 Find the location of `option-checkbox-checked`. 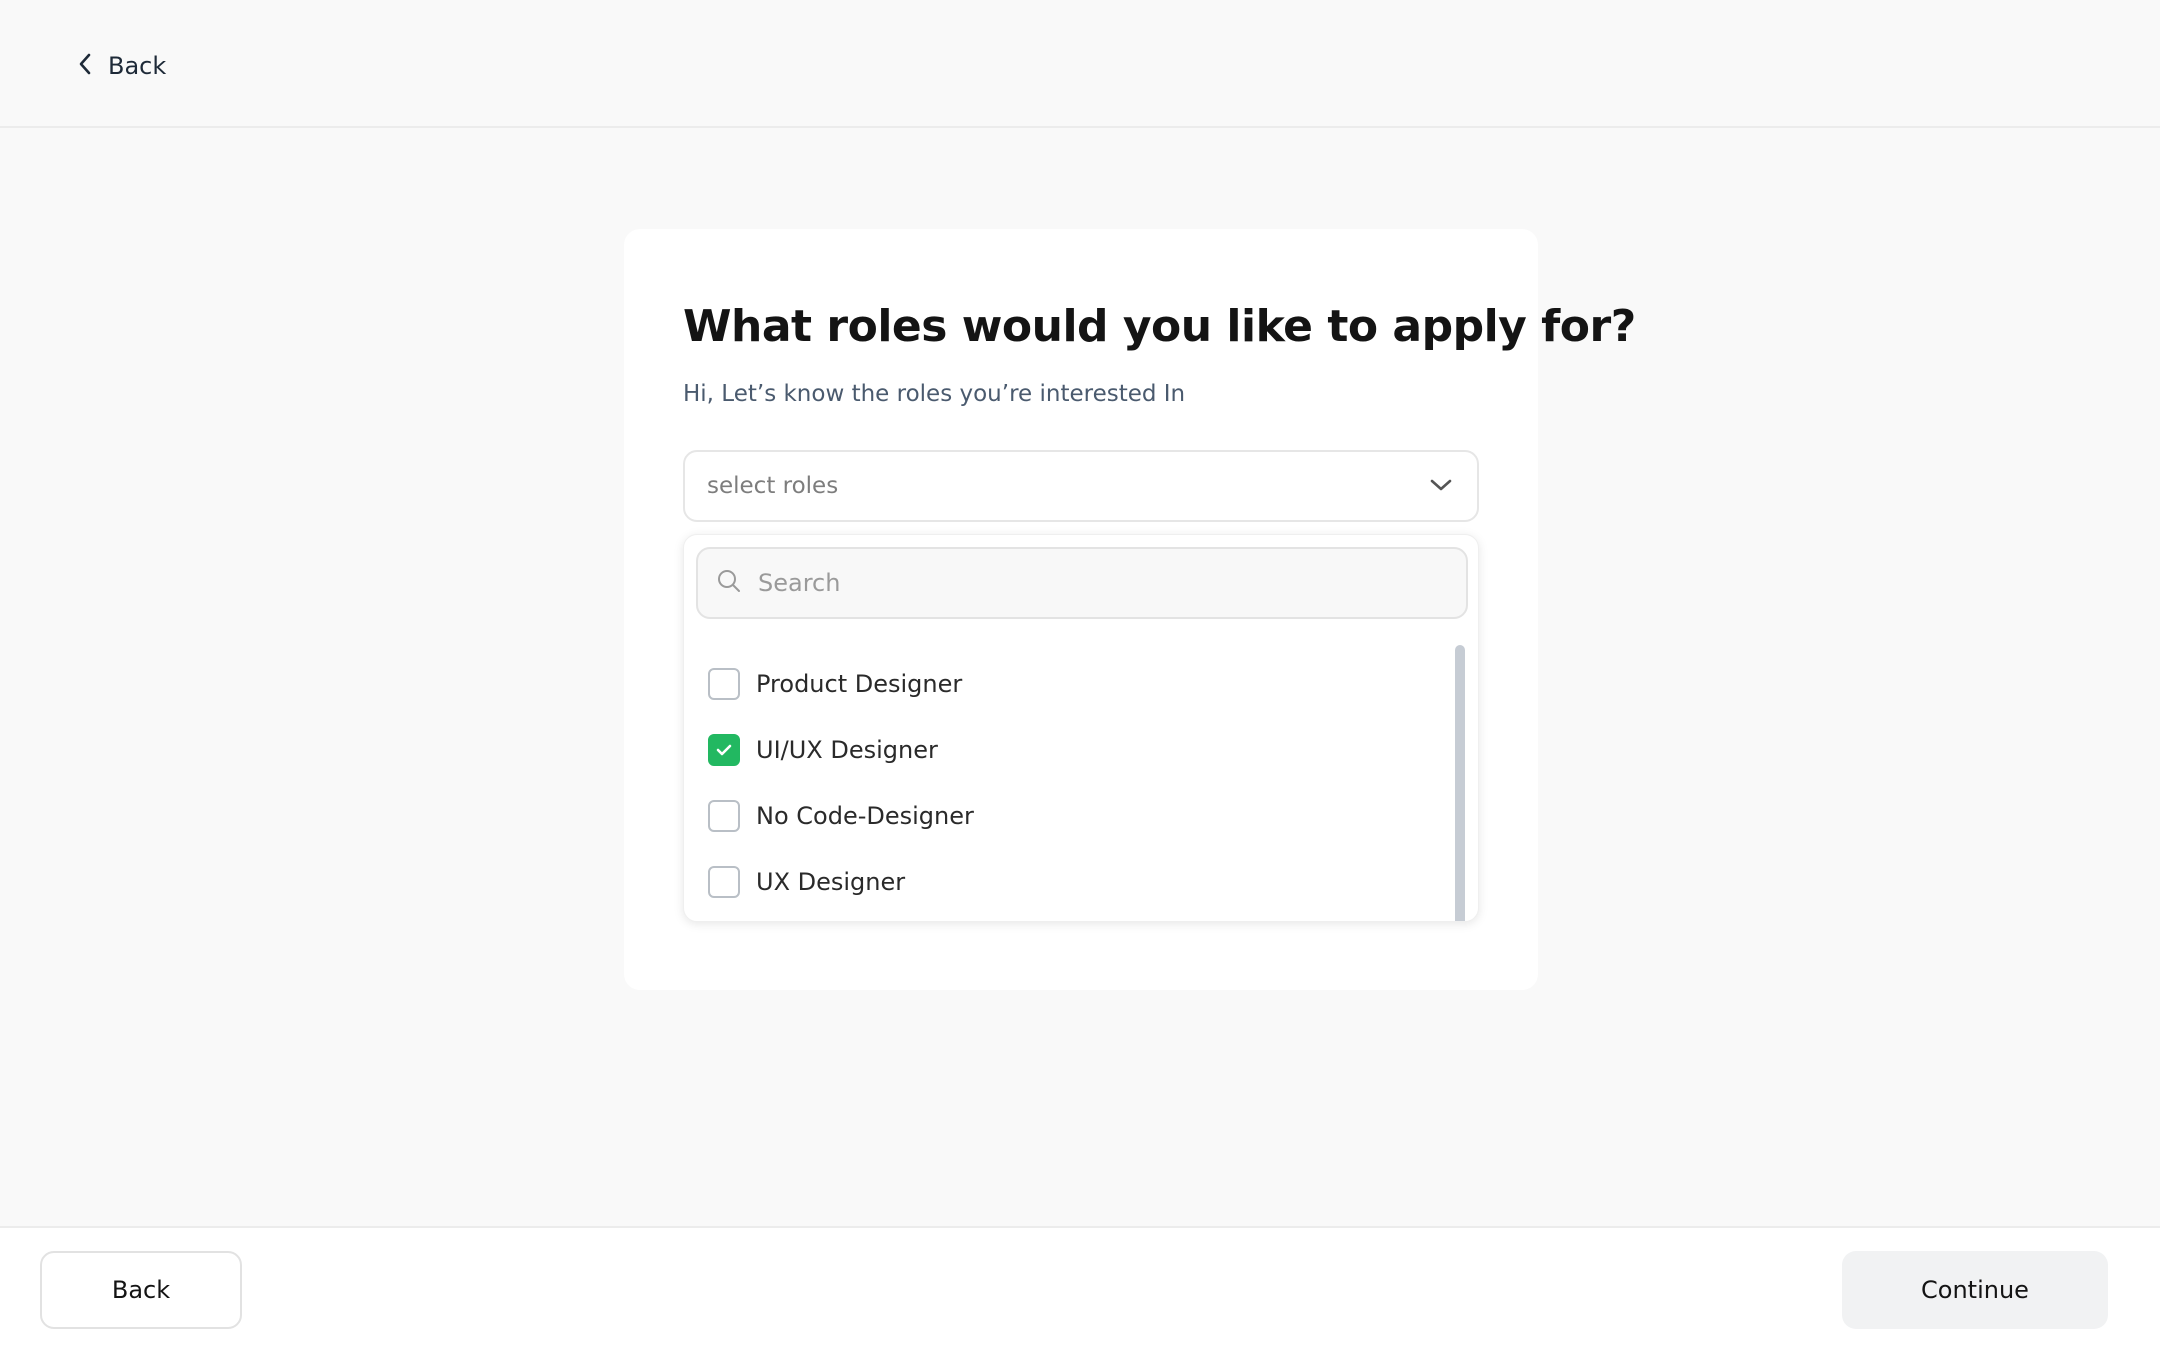

option-checkbox-checked is located at coordinates (724, 750).